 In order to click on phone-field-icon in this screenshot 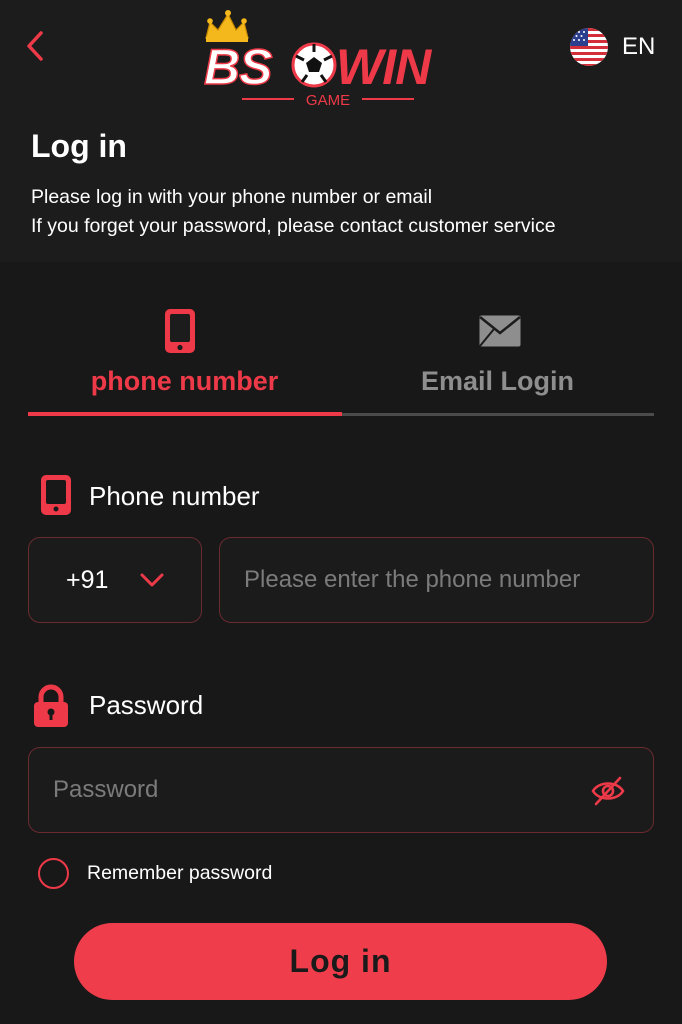, I will do `click(56, 495)`.